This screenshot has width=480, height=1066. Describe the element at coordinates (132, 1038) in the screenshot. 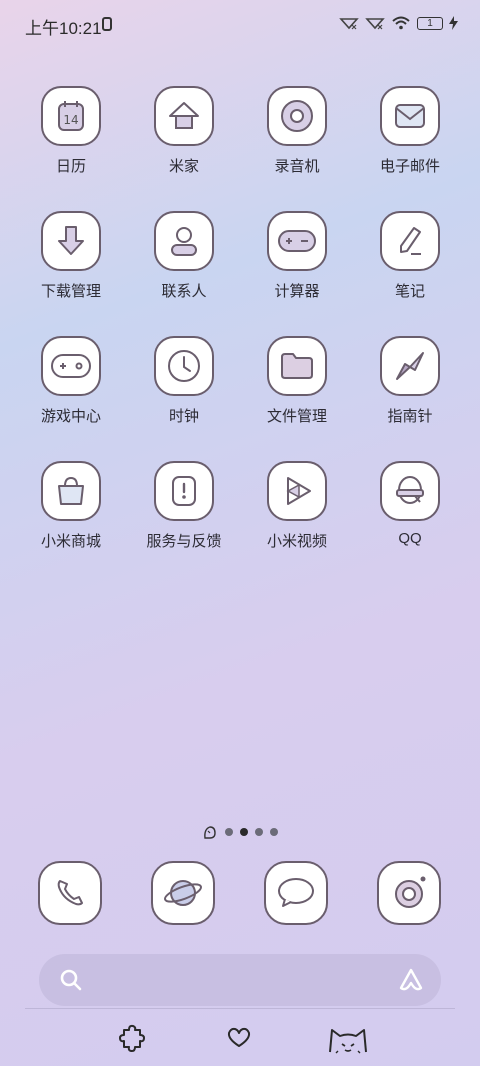

I see `puzzle-icon` at that location.